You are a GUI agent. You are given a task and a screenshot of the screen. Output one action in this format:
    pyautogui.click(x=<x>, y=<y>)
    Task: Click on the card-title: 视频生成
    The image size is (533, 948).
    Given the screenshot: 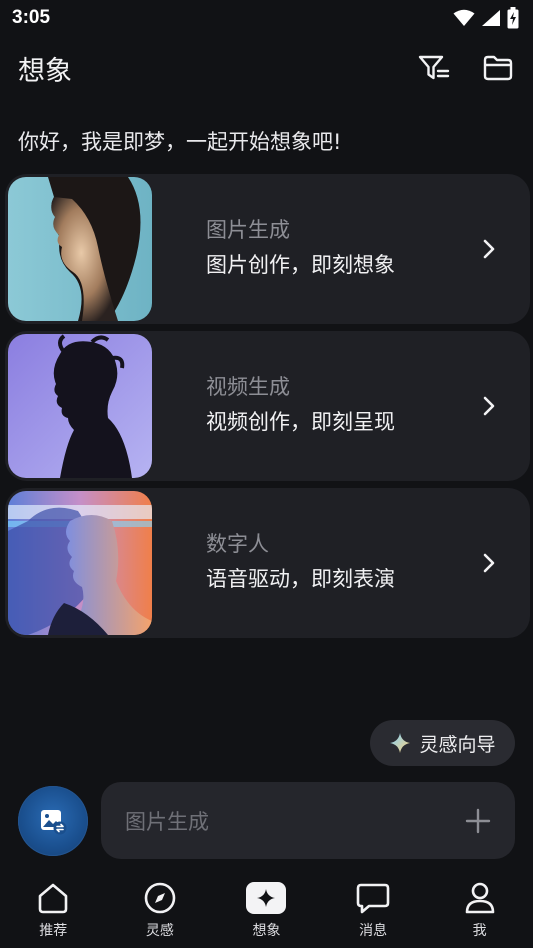 What is the action you would take?
    pyautogui.click(x=248, y=387)
    